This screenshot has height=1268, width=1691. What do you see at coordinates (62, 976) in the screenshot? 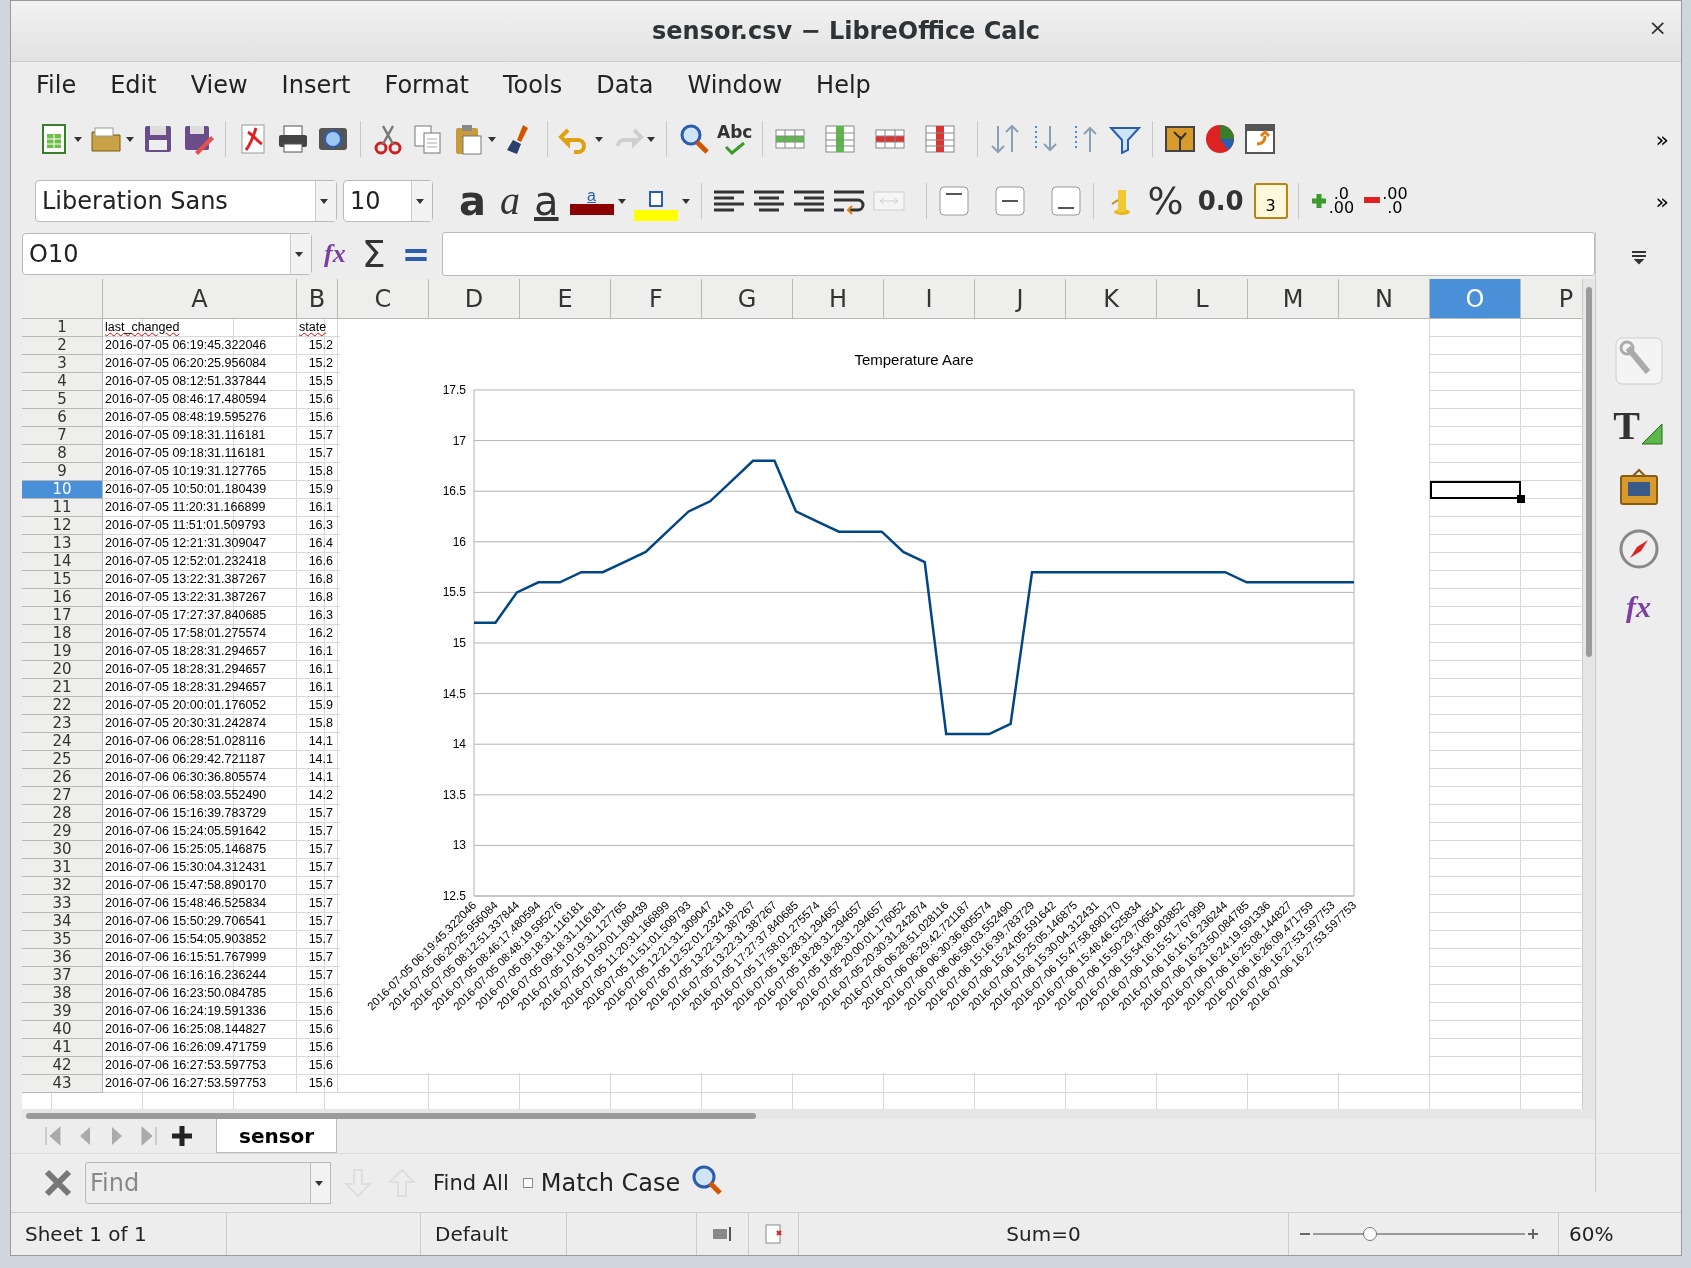
I see `row-header: 37` at bounding box center [62, 976].